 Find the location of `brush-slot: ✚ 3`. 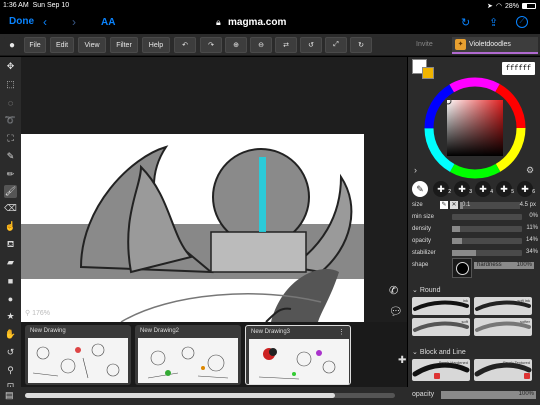

brush-slot: ✚ 3 is located at coordinates (463, 189).